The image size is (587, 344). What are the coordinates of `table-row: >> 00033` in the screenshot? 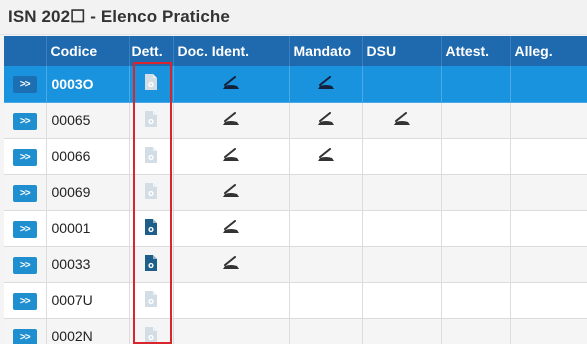 It's located at (295, 264).